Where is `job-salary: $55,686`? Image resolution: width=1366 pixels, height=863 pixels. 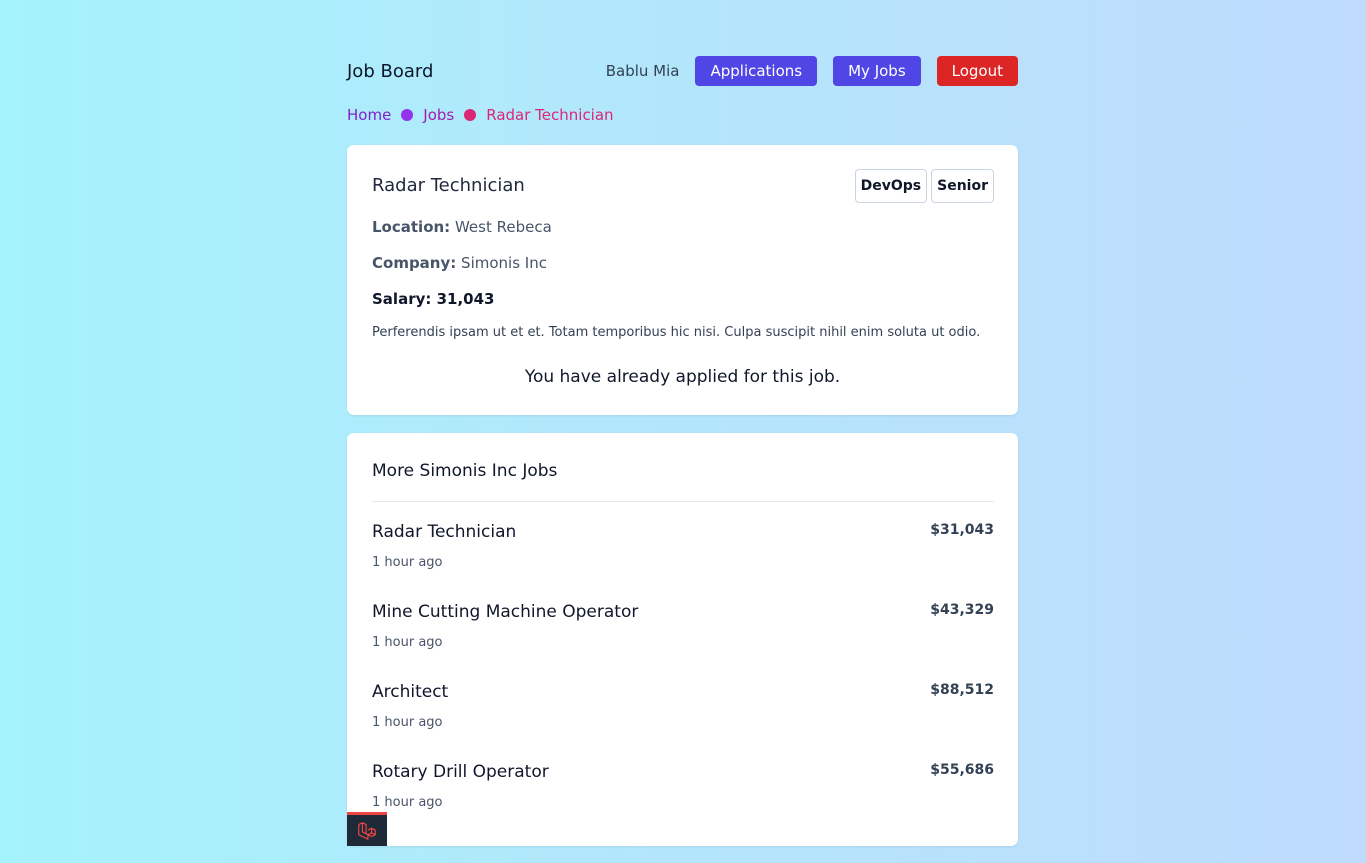
job-salary: $55,686 is located at coordinates (962, 770).